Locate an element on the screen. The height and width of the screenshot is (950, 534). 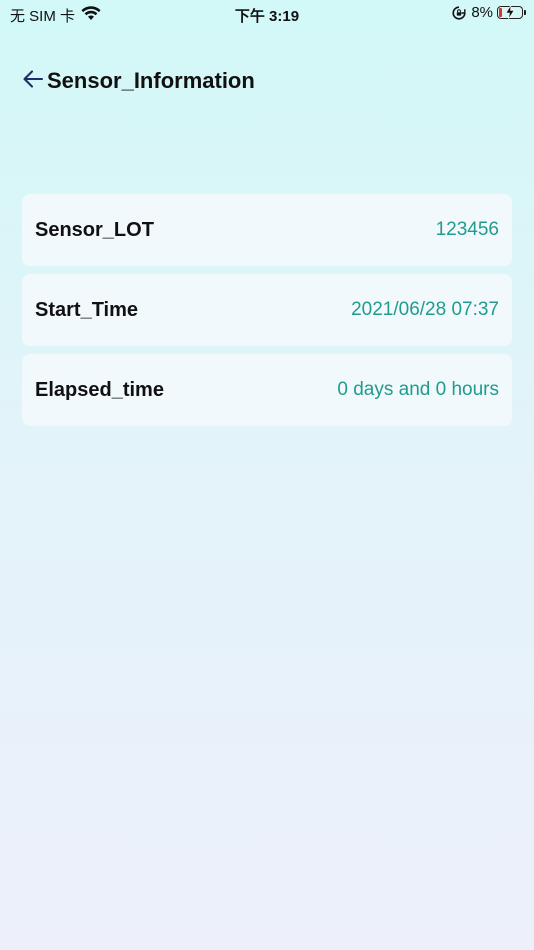
arrow-left-icon is located at coordinates (33, 81).